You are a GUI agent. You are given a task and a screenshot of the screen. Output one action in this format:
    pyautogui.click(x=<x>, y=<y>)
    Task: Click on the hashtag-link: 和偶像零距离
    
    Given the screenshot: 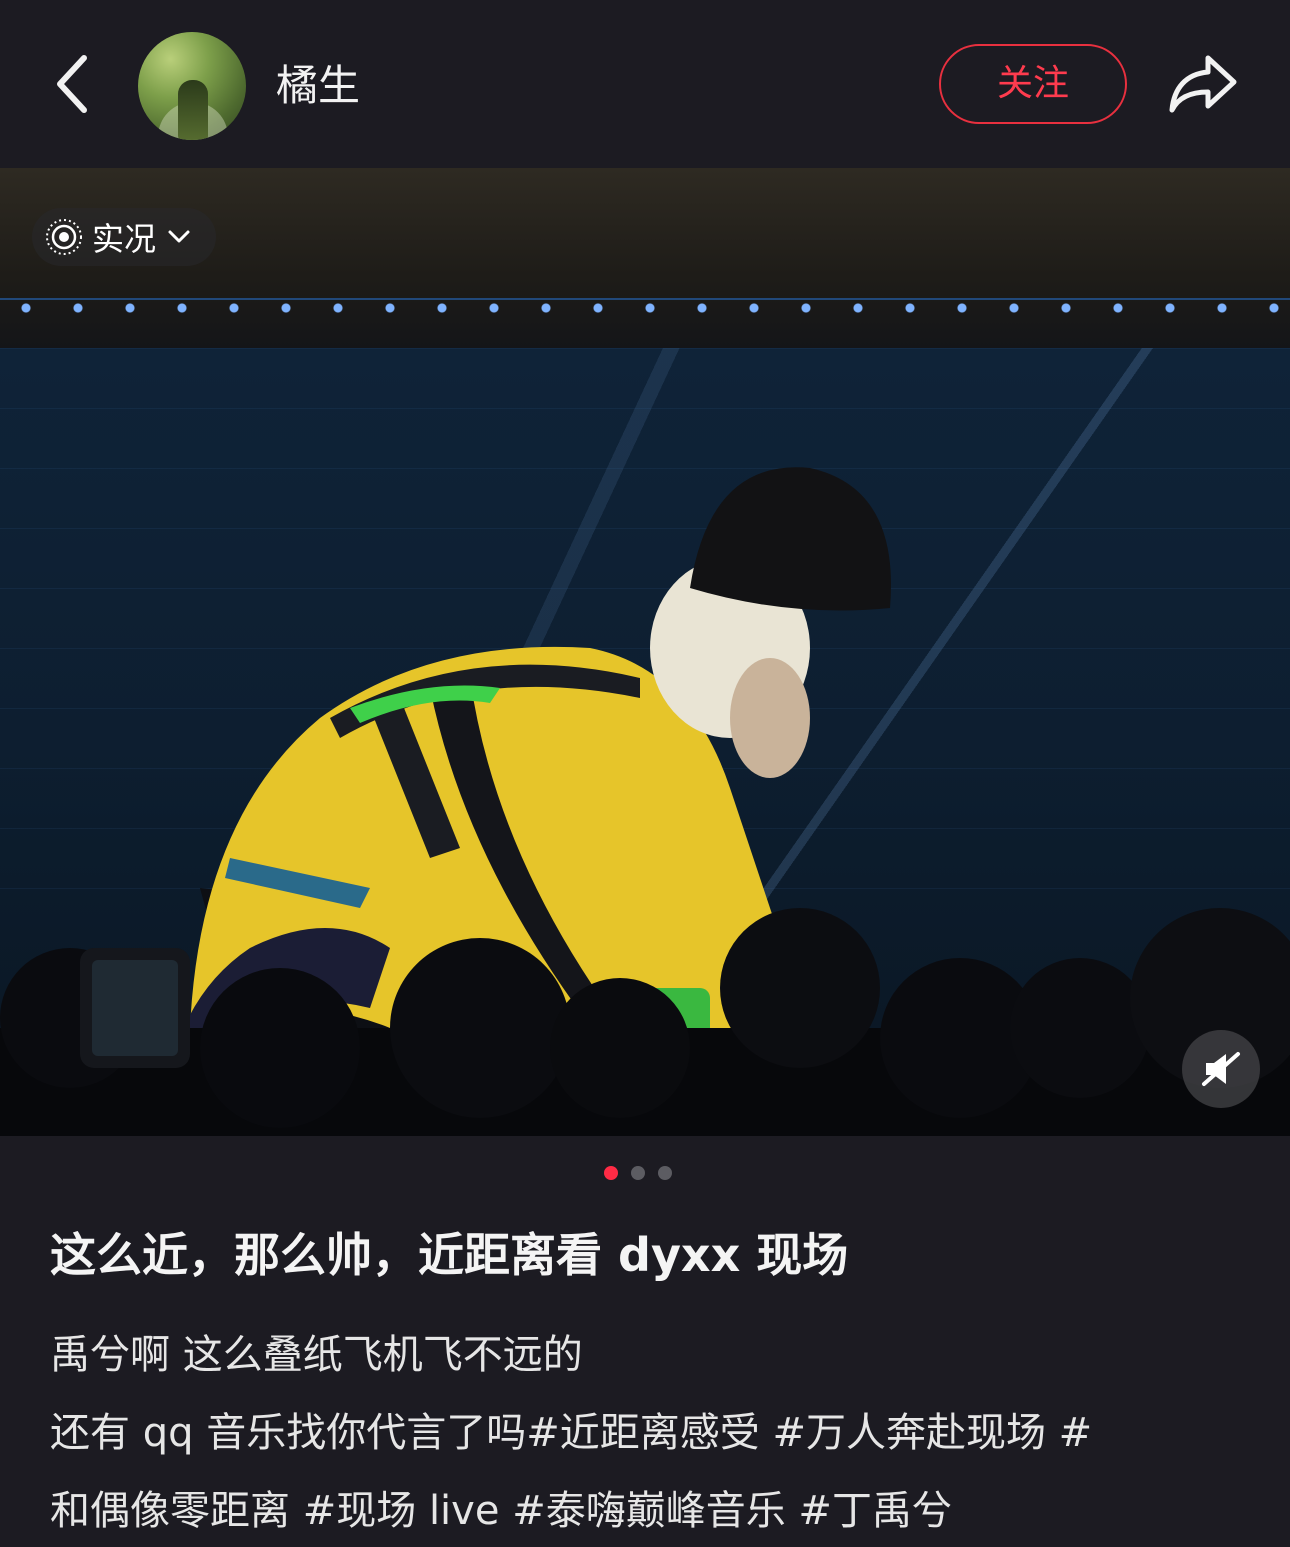 What is the action you would take?
    pyautogui.click(x=170, y=1511)
    